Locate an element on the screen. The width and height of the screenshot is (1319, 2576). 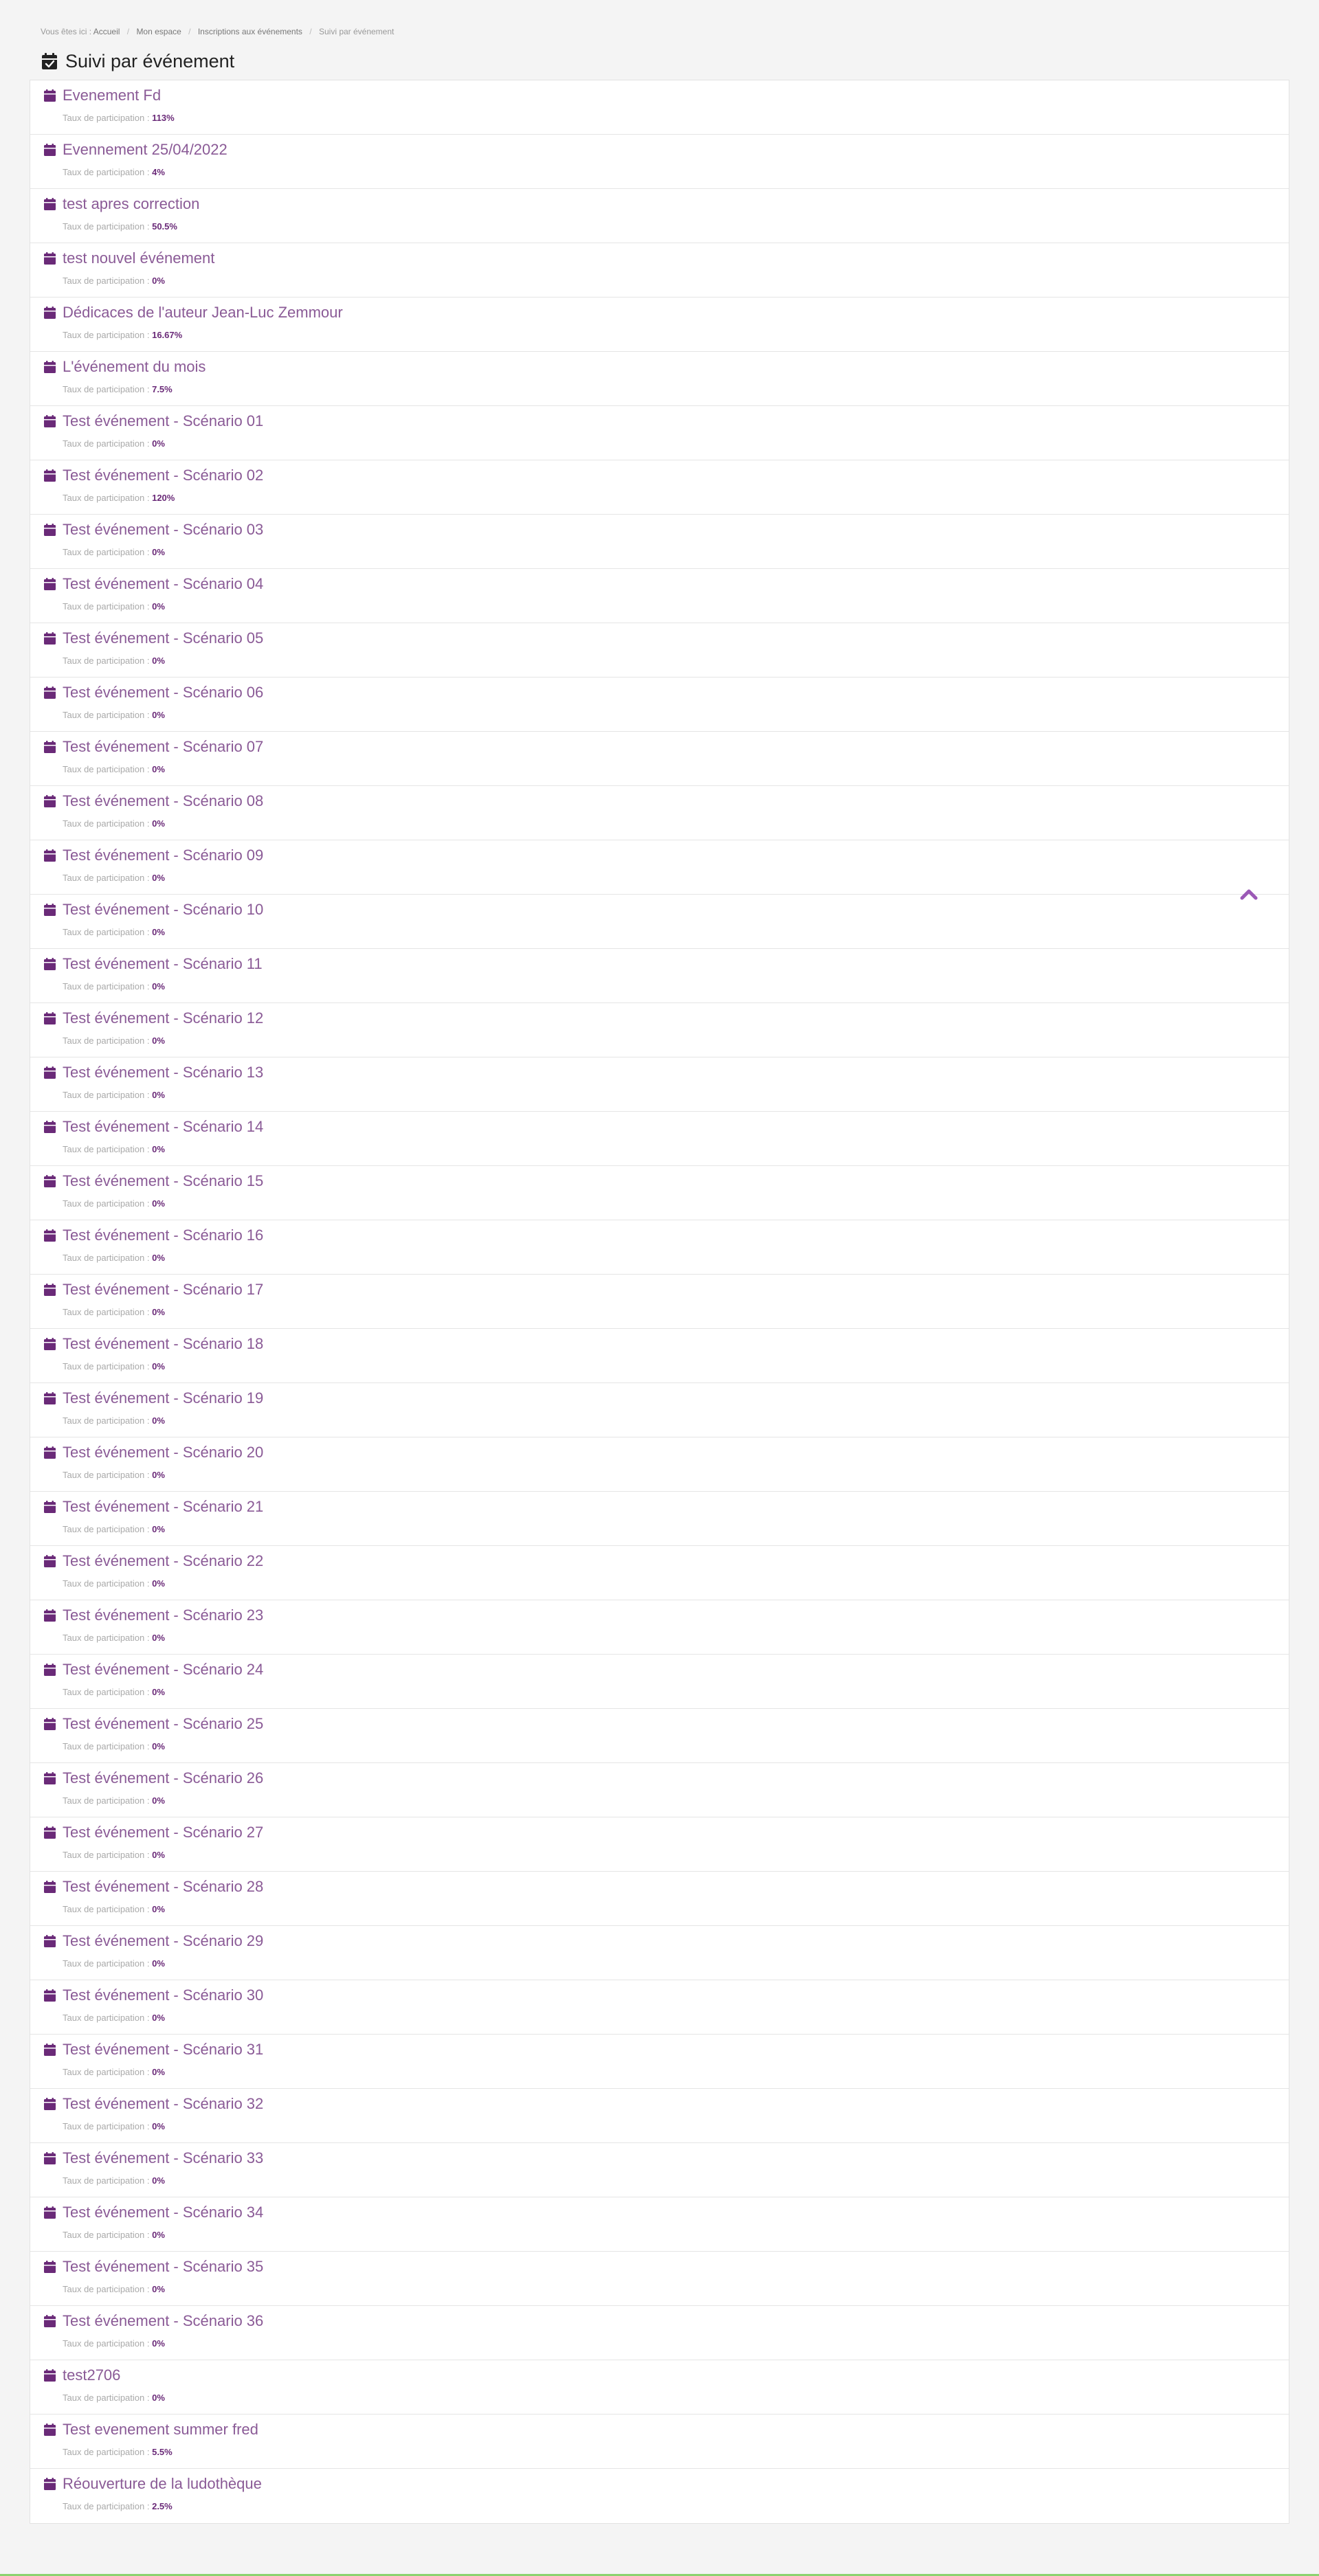
event-title: Test événement - Scénario 25 is located at coordinates (163, 1724).